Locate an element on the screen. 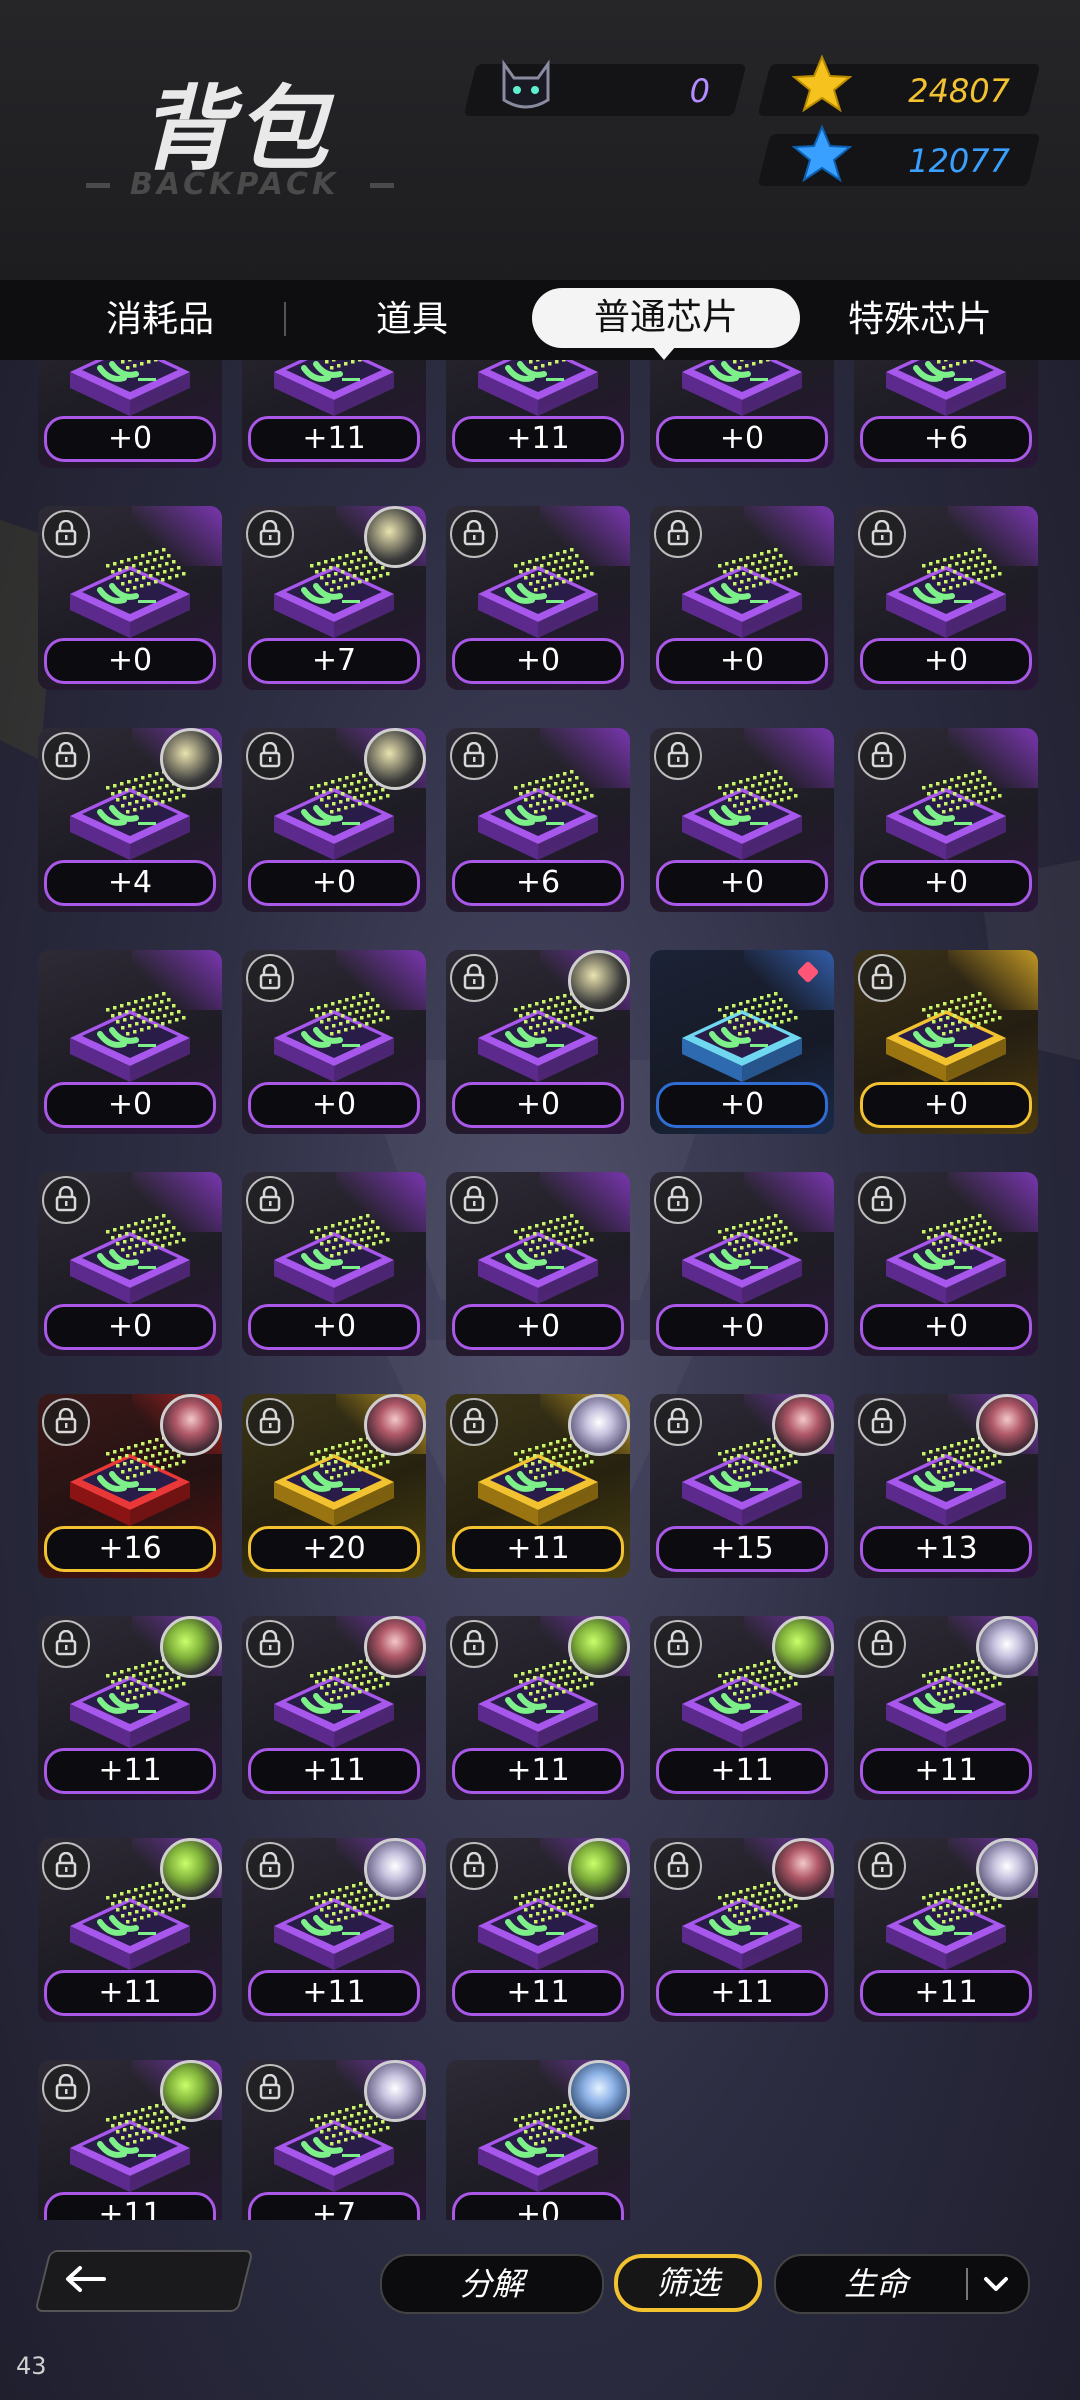  chip-card: +13 is located at coordinates (946, 1486).